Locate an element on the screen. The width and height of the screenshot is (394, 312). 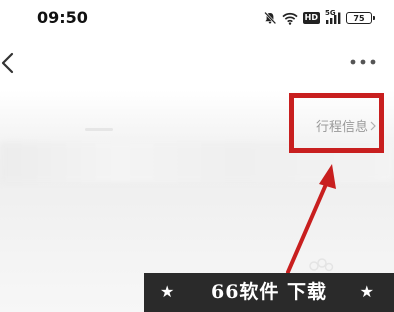
network-type-label: 5G is located at coordinates (330, 12).